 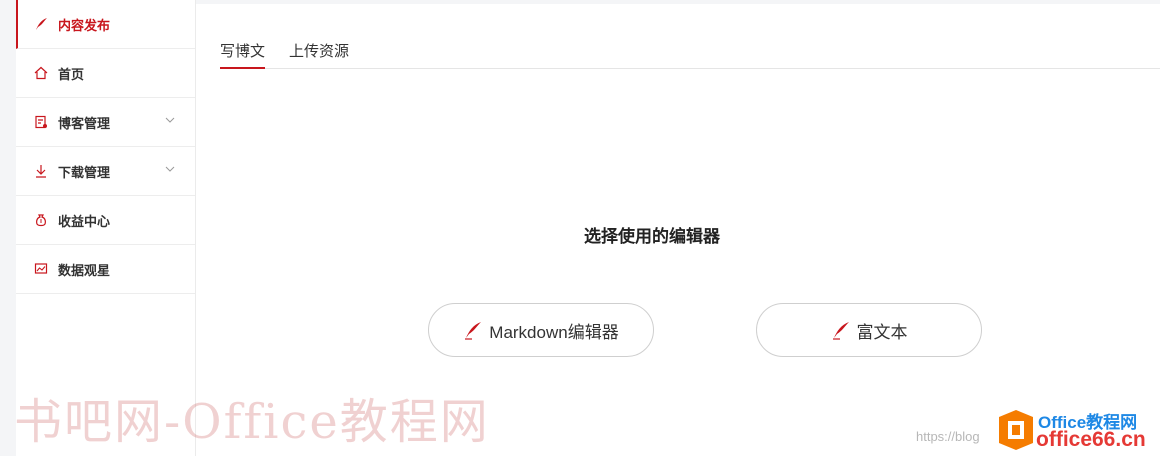 What do you see at coordinates (319, 50) in the screenshot?
I see `tab-upload-resource: 上传资源` at bounding box center [319, 50].